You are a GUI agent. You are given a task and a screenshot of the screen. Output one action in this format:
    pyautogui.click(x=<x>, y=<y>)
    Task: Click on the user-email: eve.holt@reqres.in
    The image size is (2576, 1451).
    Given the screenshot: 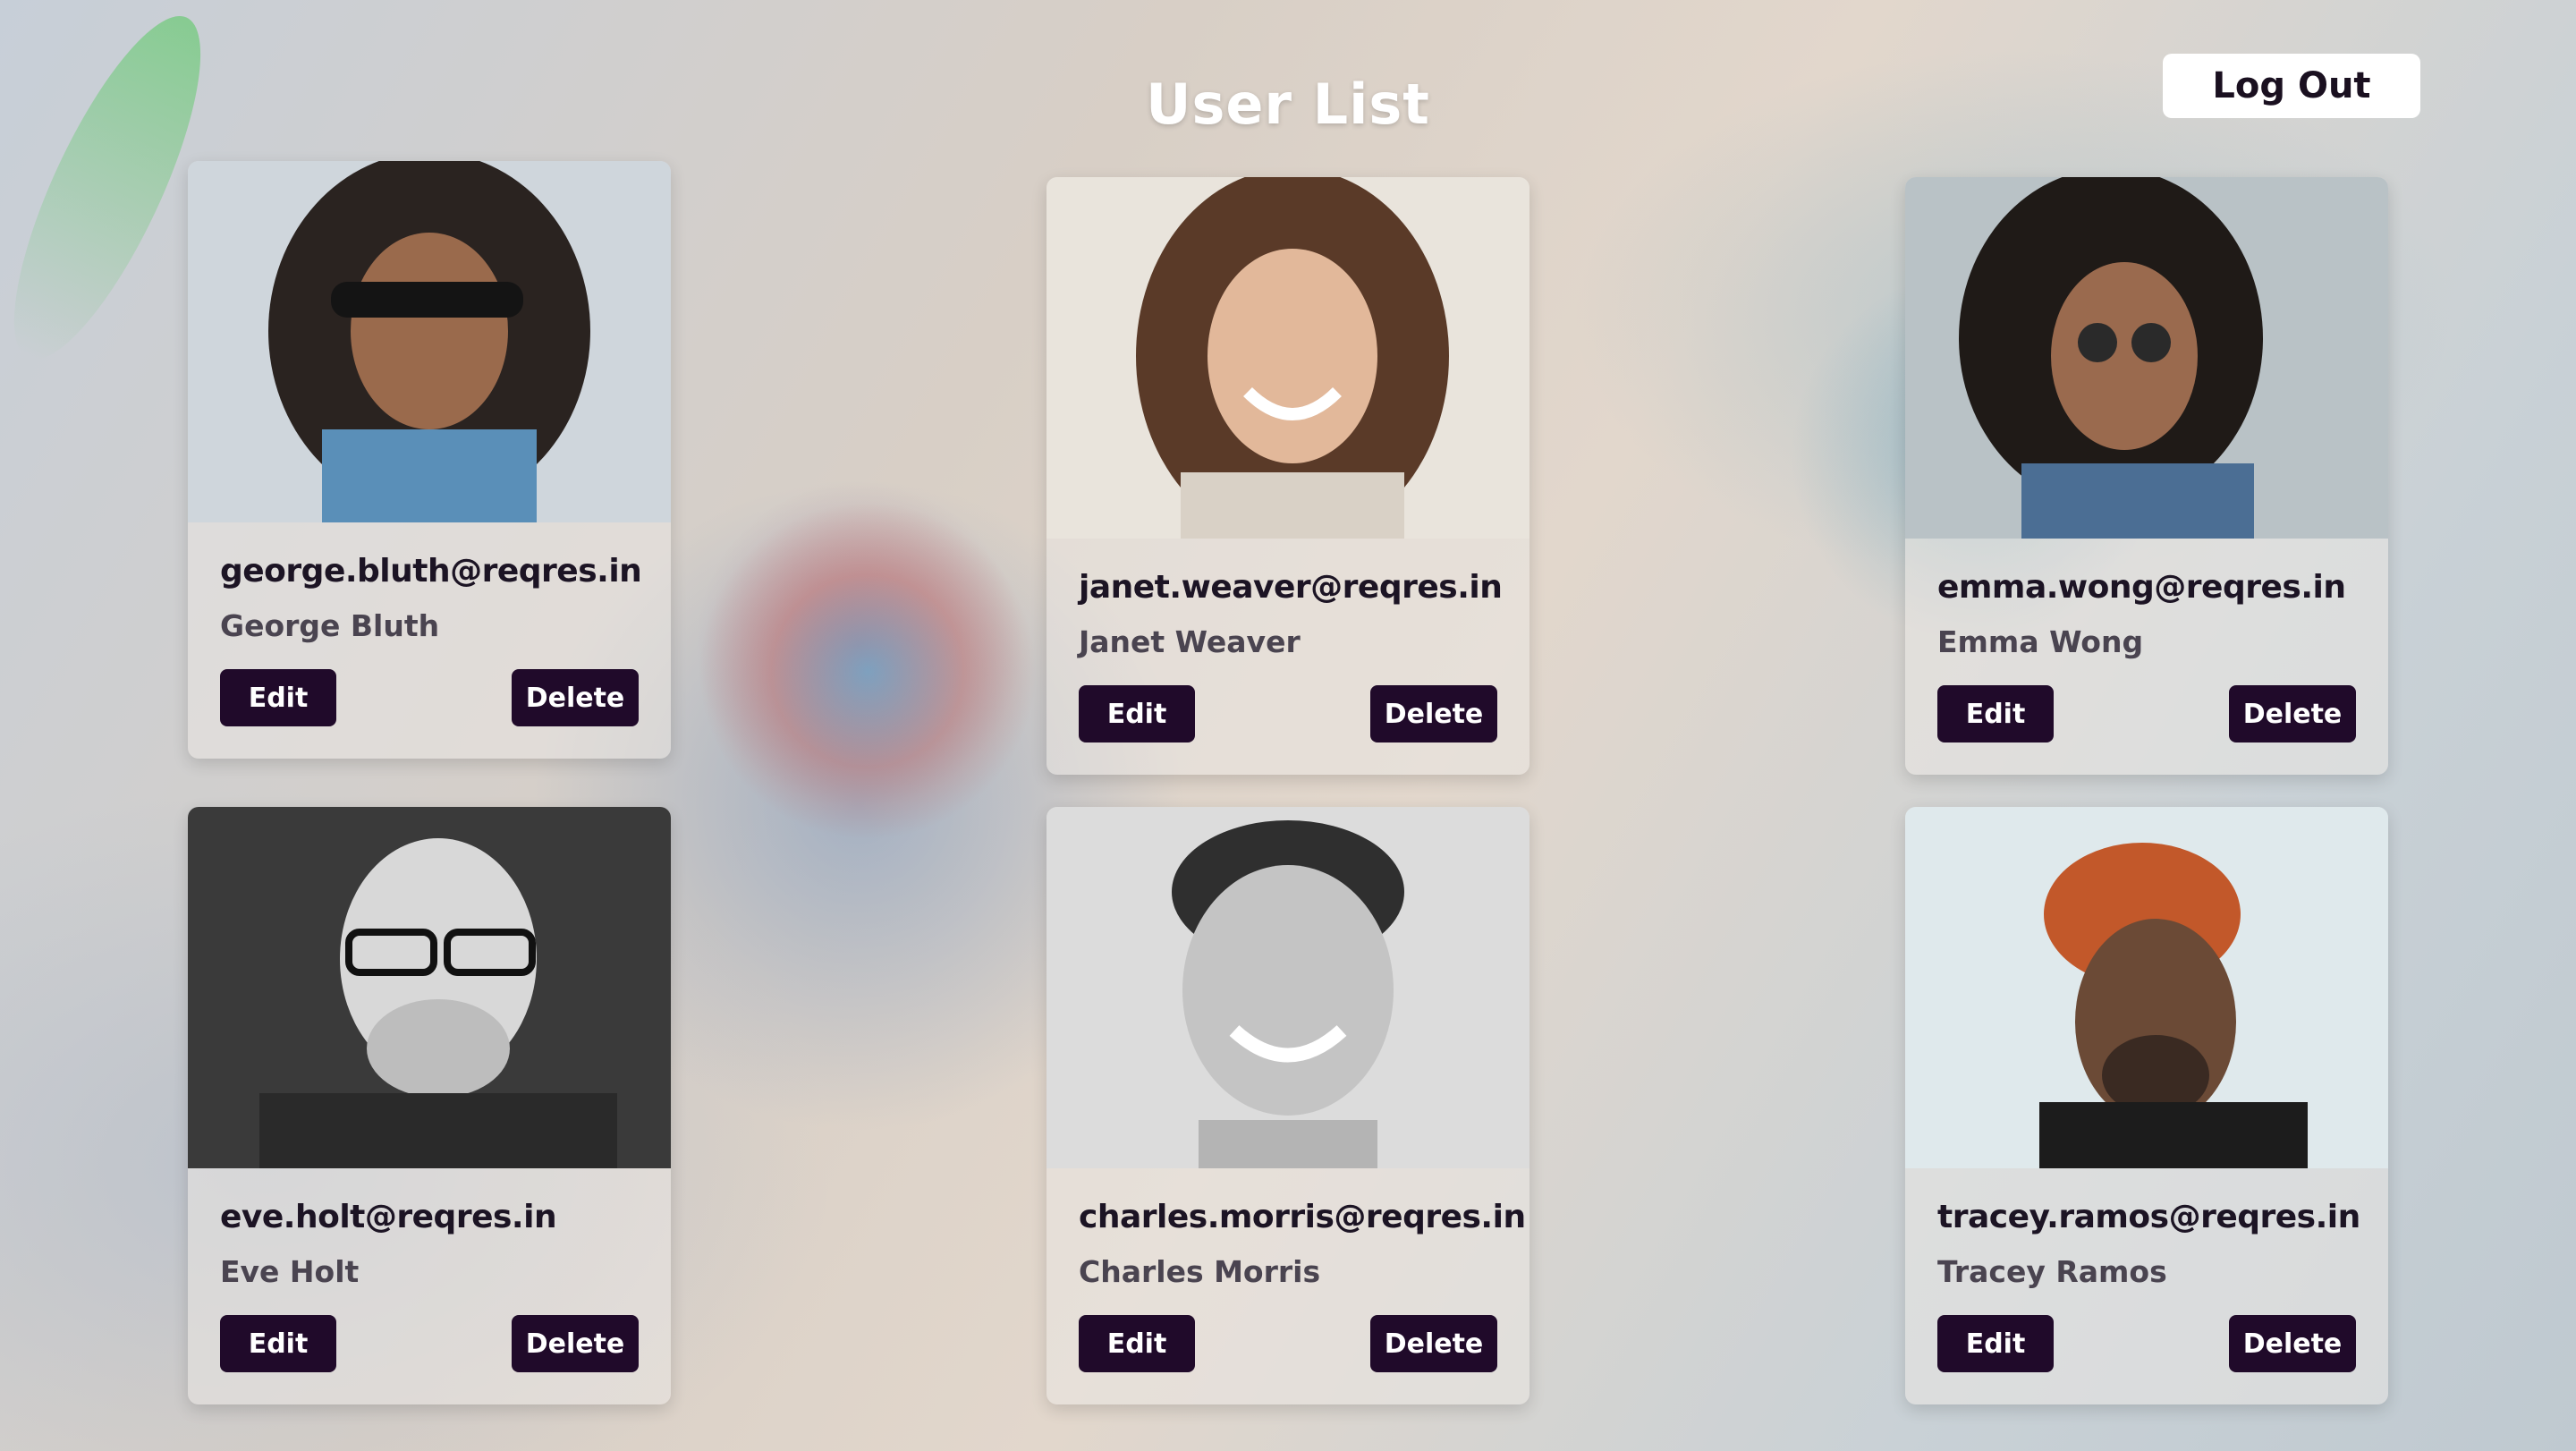 What is the action you would take?
    pyautogui.click(x=388, y=1217)
    